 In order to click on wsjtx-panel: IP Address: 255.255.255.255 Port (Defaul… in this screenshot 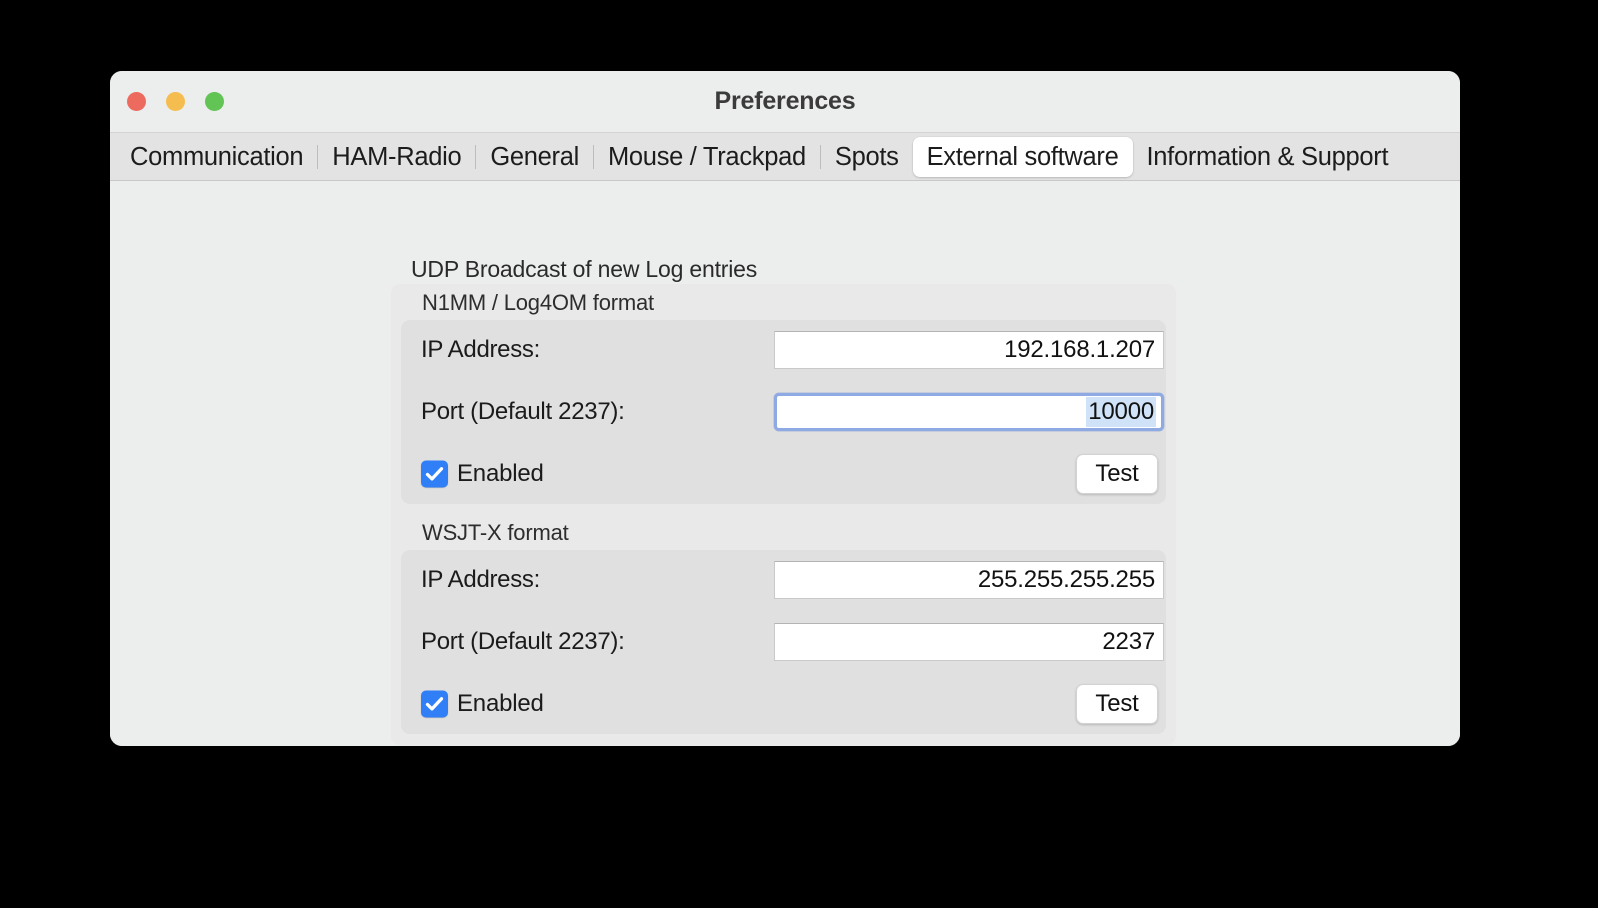, I will do `click(783, 642)`.